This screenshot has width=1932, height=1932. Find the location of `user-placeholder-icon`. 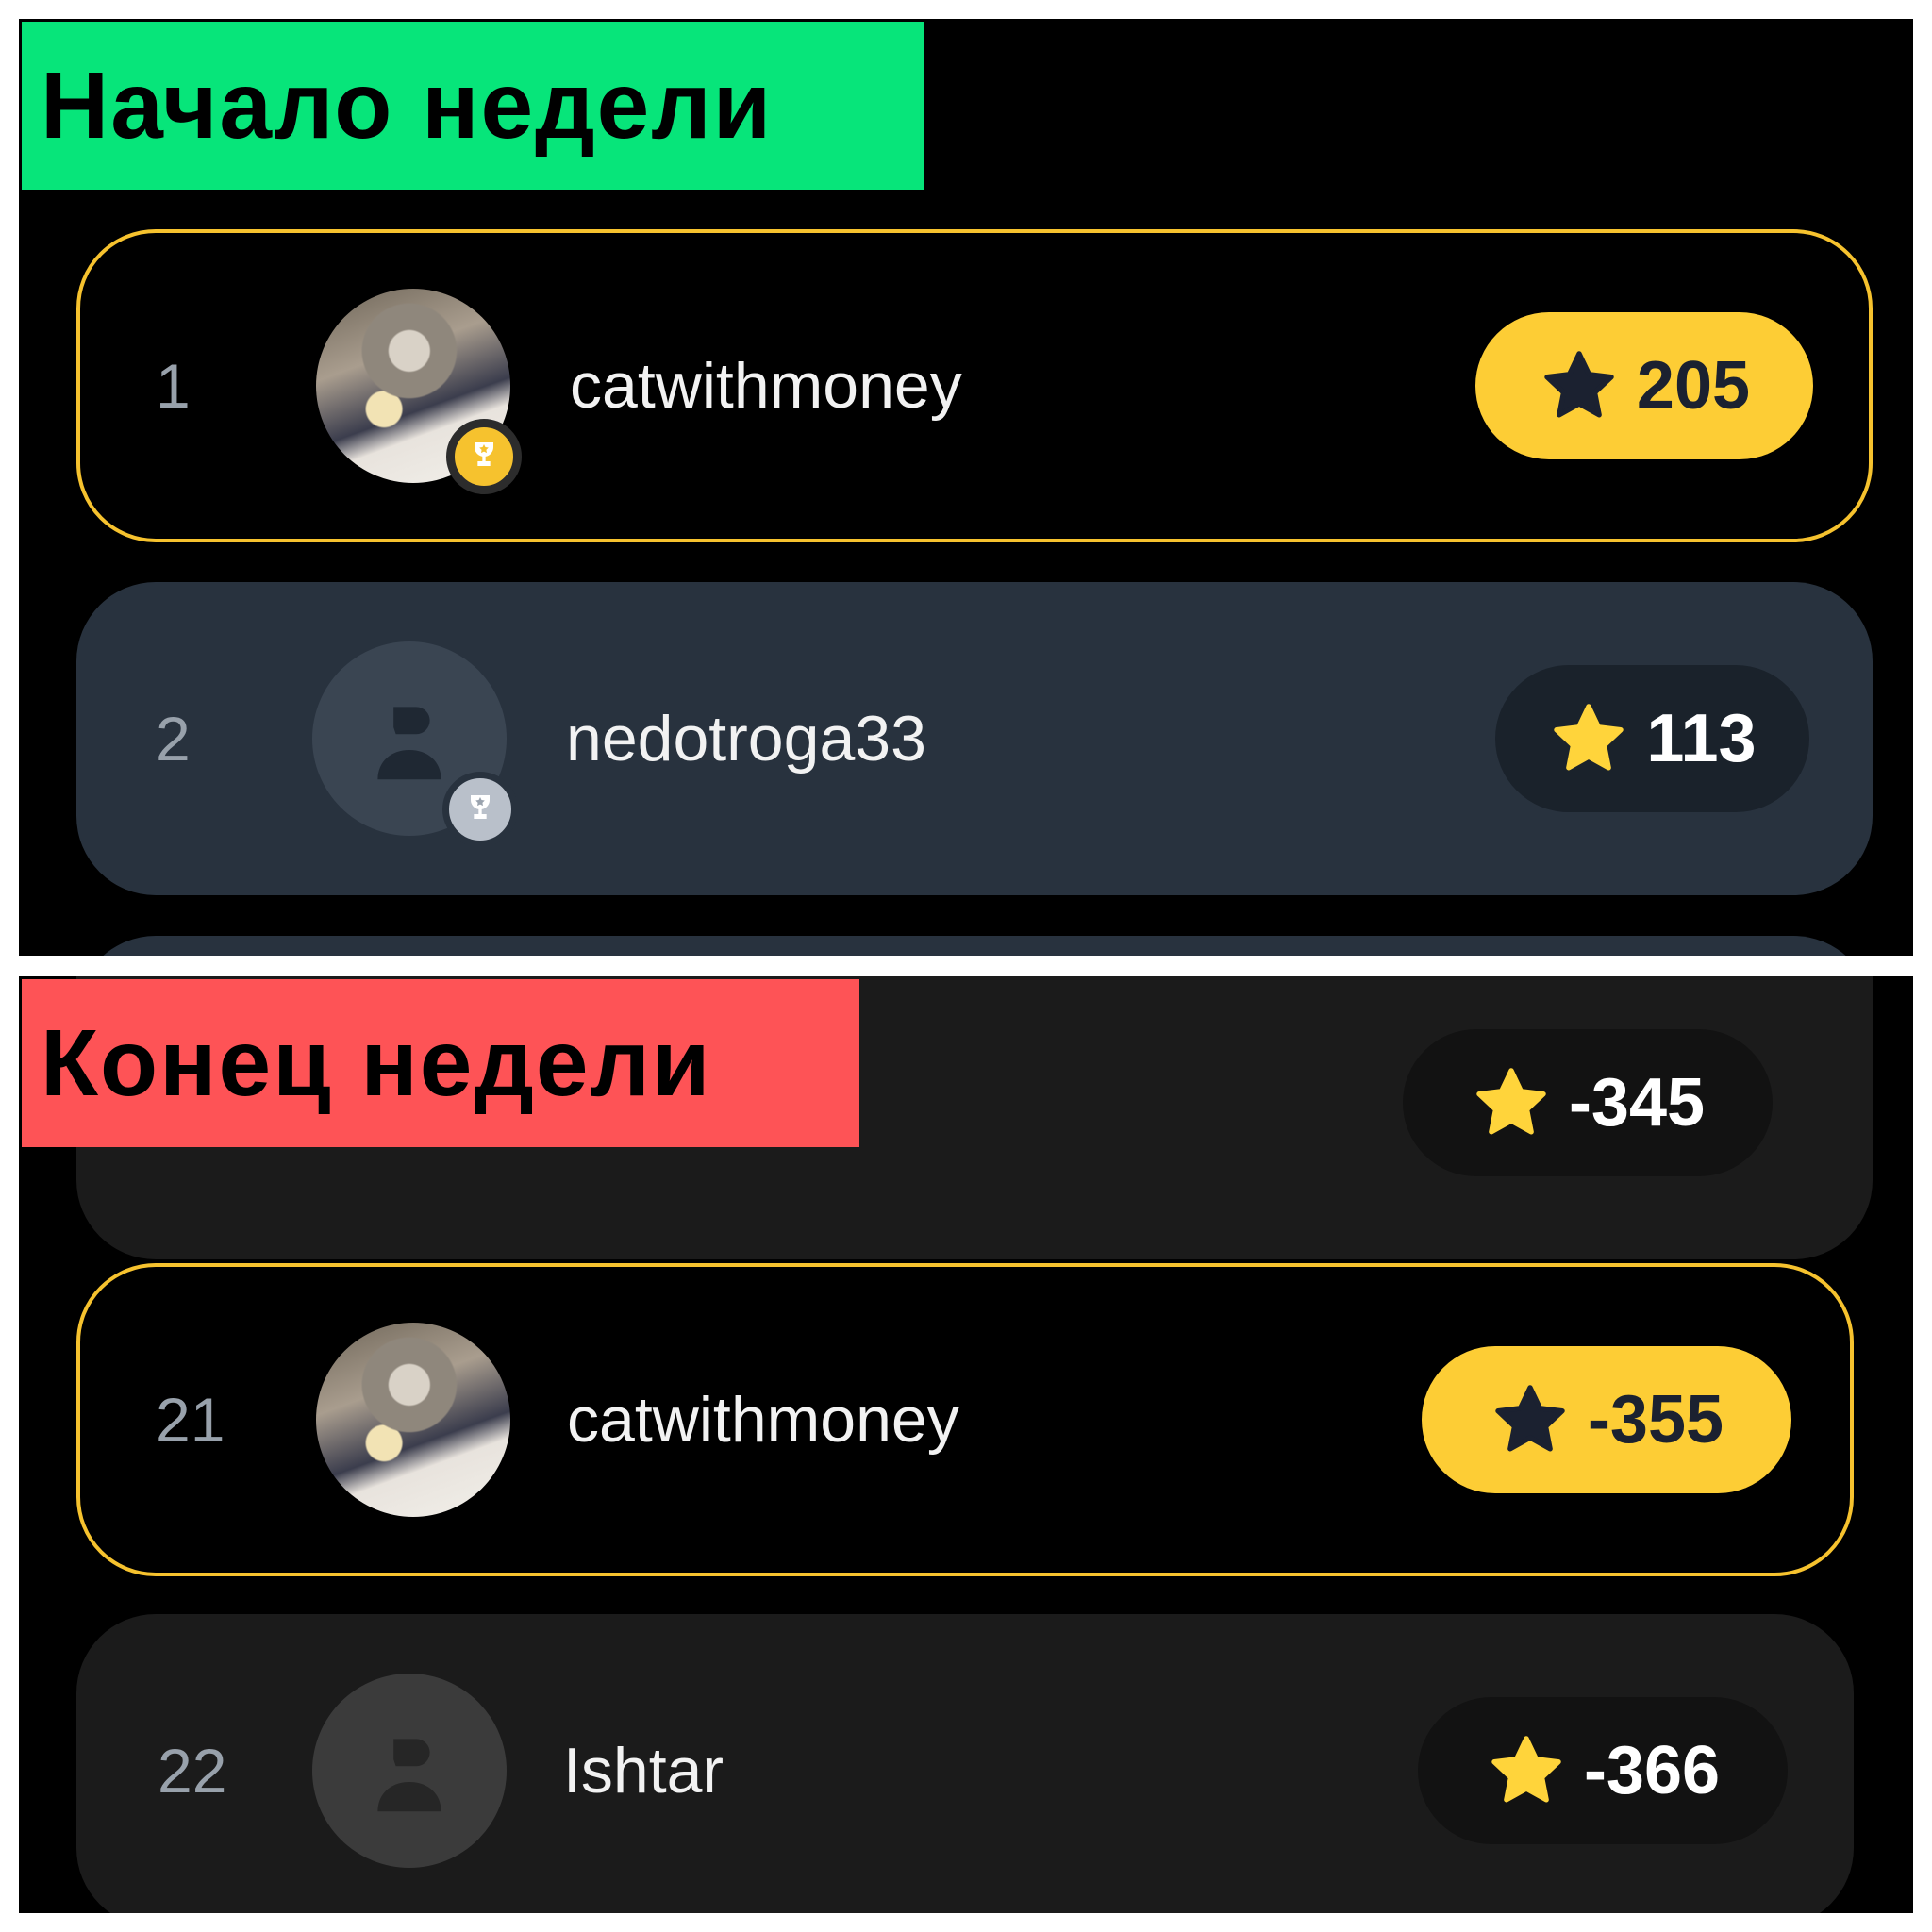

user-placeholder-icon is located at coordinates (410, 1771).